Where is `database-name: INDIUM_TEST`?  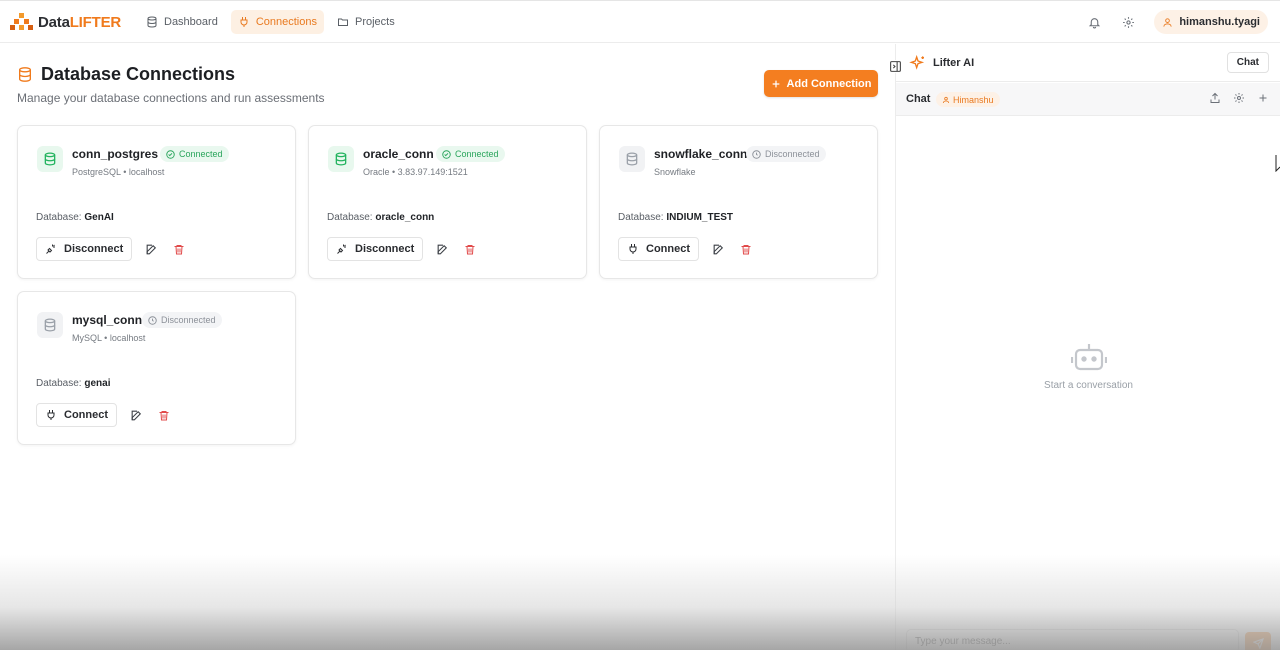
database-name: INDIUM_TEST is located at coordinates (700, 217).